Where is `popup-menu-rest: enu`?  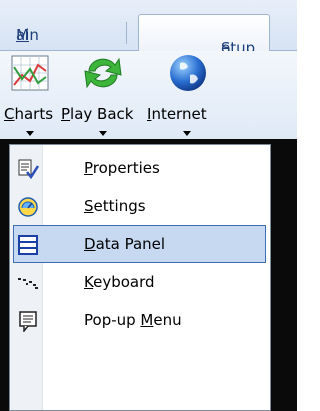 popup-menu-rest: enu is located at coordinates (167, 320).